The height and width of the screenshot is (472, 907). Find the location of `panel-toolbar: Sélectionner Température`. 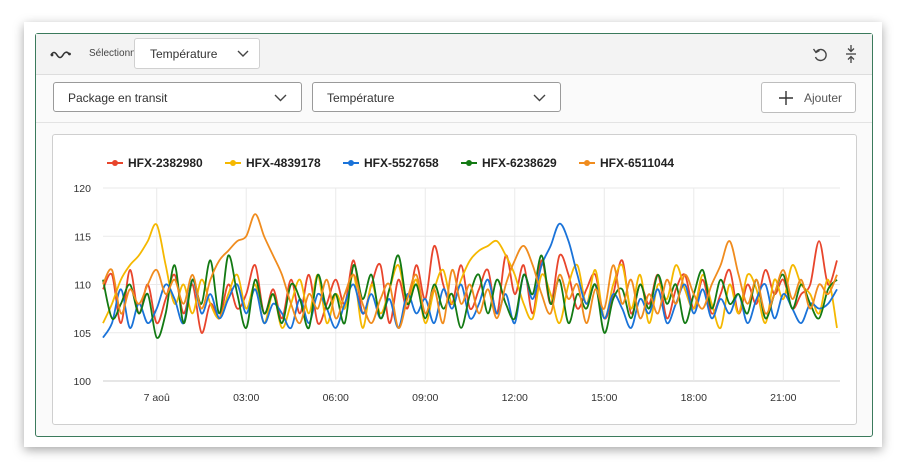

panel-toolbar: Sélectionner Température is located at coordinates (454, 54).